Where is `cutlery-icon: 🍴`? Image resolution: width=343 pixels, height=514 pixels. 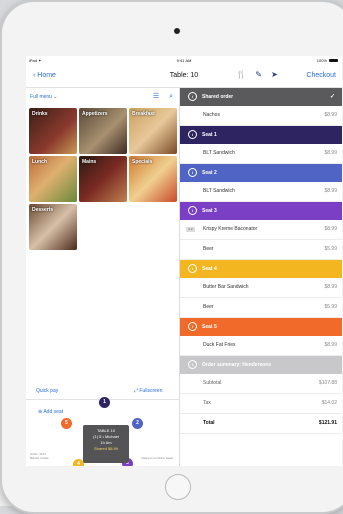 cutlery-icon: 🍴 is located at coordinates (241, 74).